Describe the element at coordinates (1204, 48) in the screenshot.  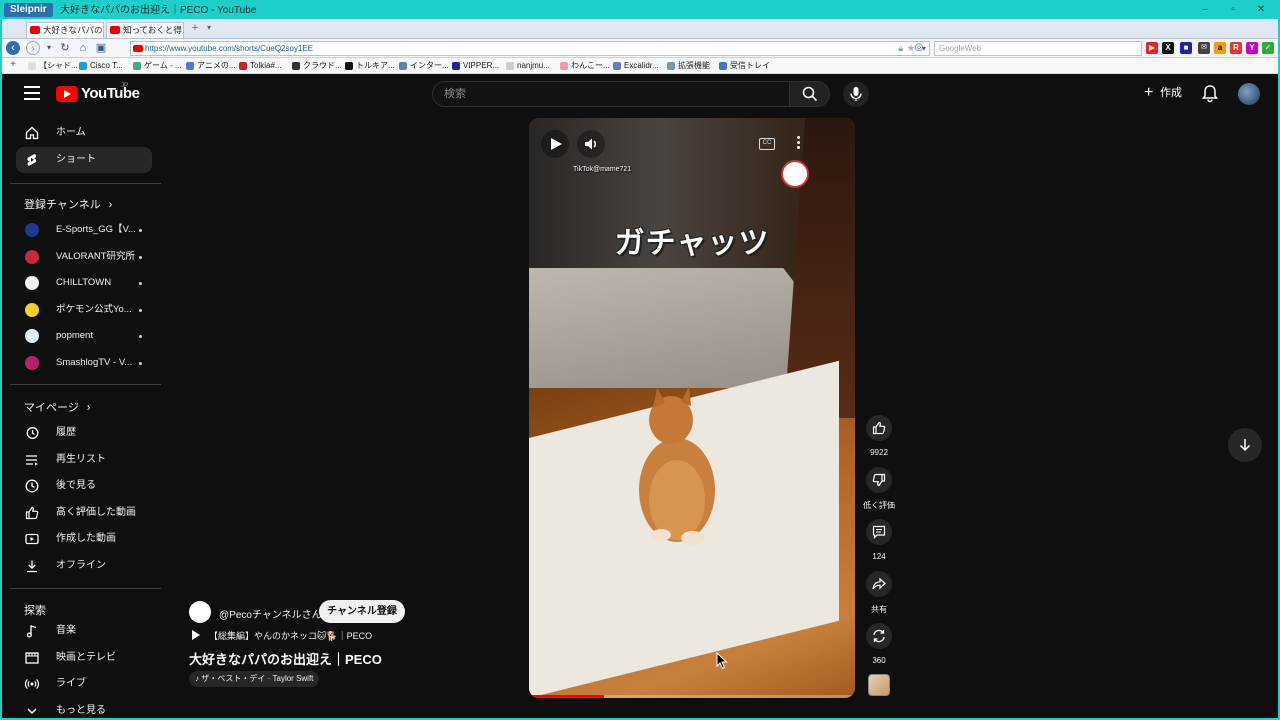
I see `mail-toolbar-icon: ✉` at that location.